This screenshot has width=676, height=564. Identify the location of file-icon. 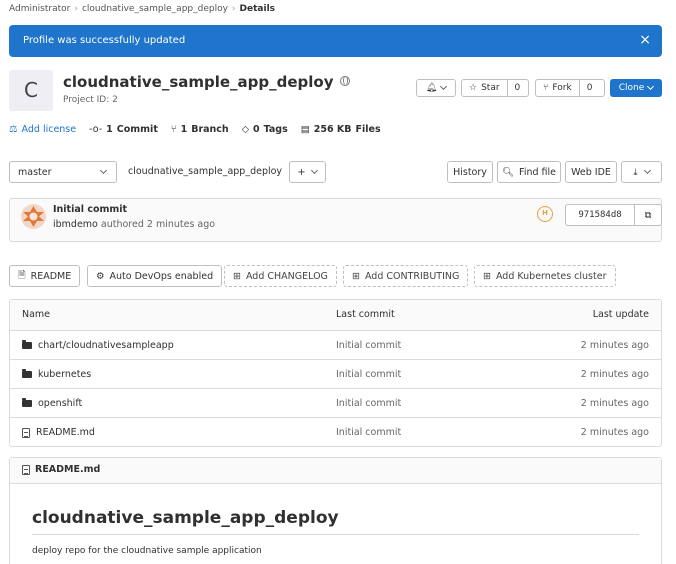
(26, 469).